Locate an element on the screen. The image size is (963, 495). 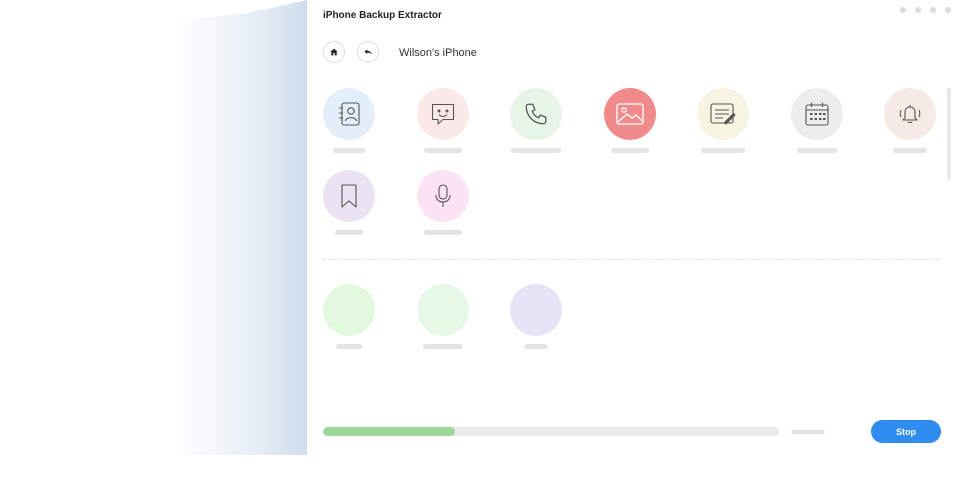
reminders-icon is located at coordinates (910, 114).